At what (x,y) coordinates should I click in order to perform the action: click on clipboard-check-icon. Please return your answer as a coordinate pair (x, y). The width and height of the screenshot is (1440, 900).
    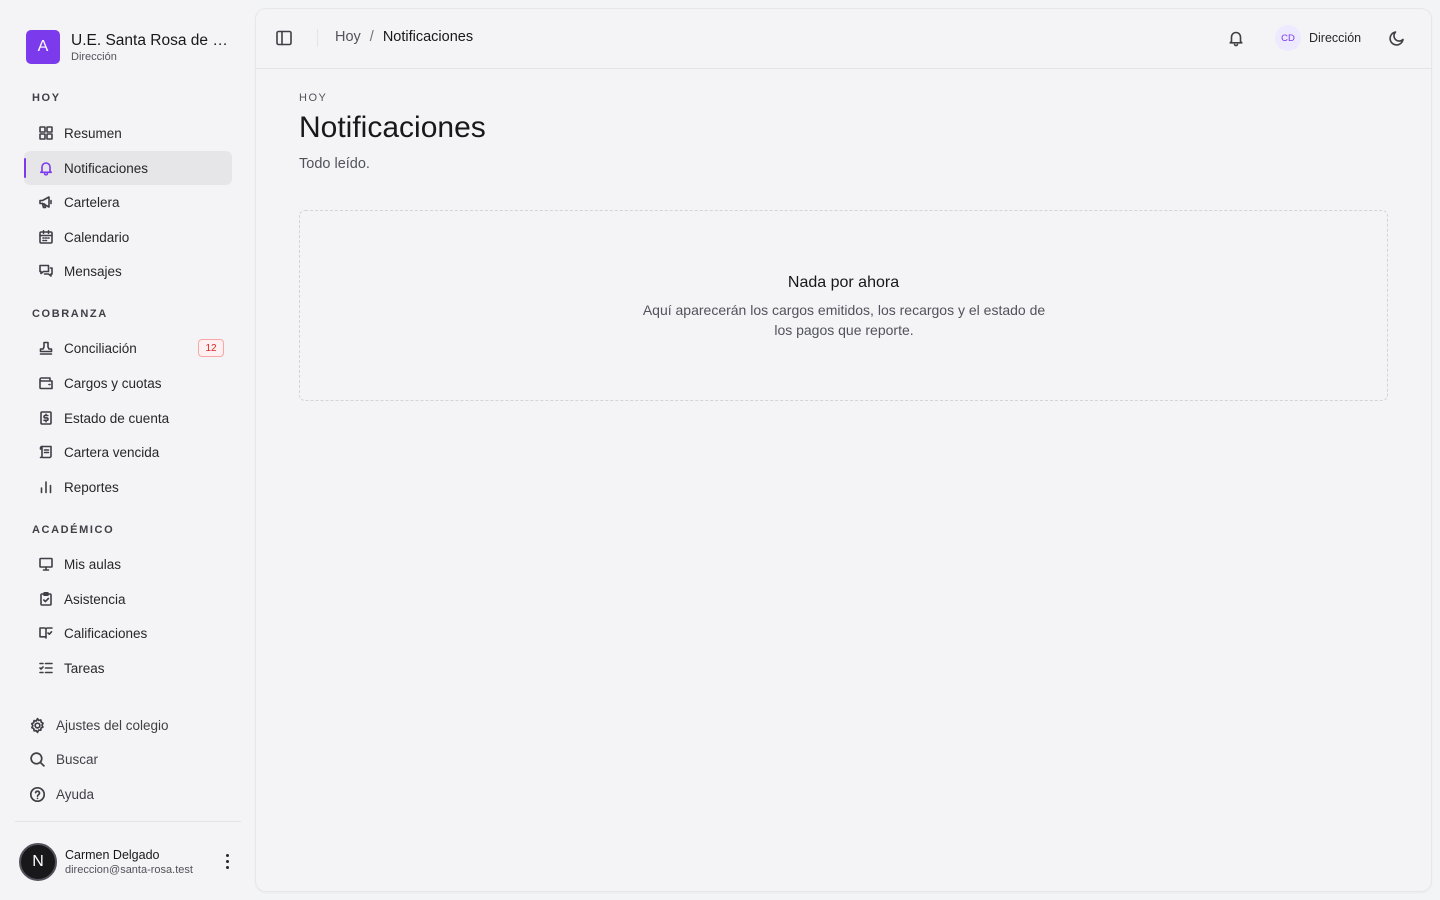
    Looking at the image, I should click on (45, 599).